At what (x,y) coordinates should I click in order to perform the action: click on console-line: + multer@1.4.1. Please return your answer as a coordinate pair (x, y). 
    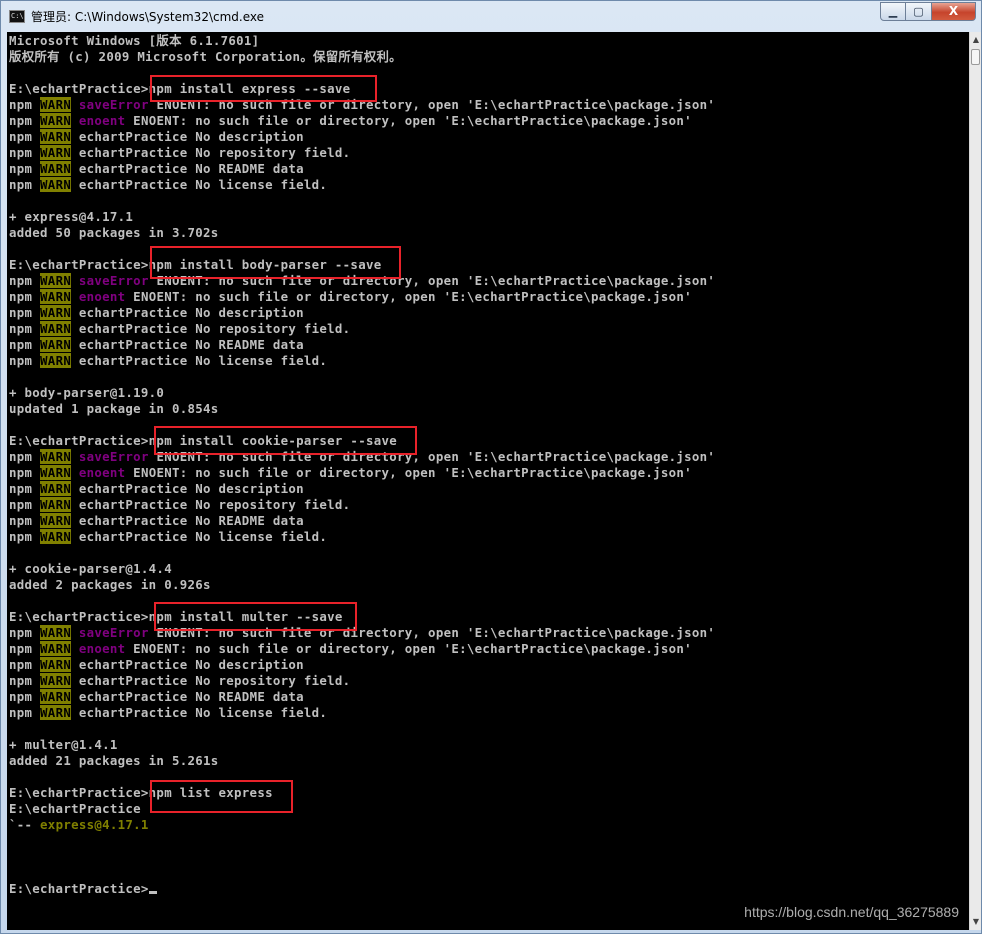
    Looking at the image, I should click on (362, 745).